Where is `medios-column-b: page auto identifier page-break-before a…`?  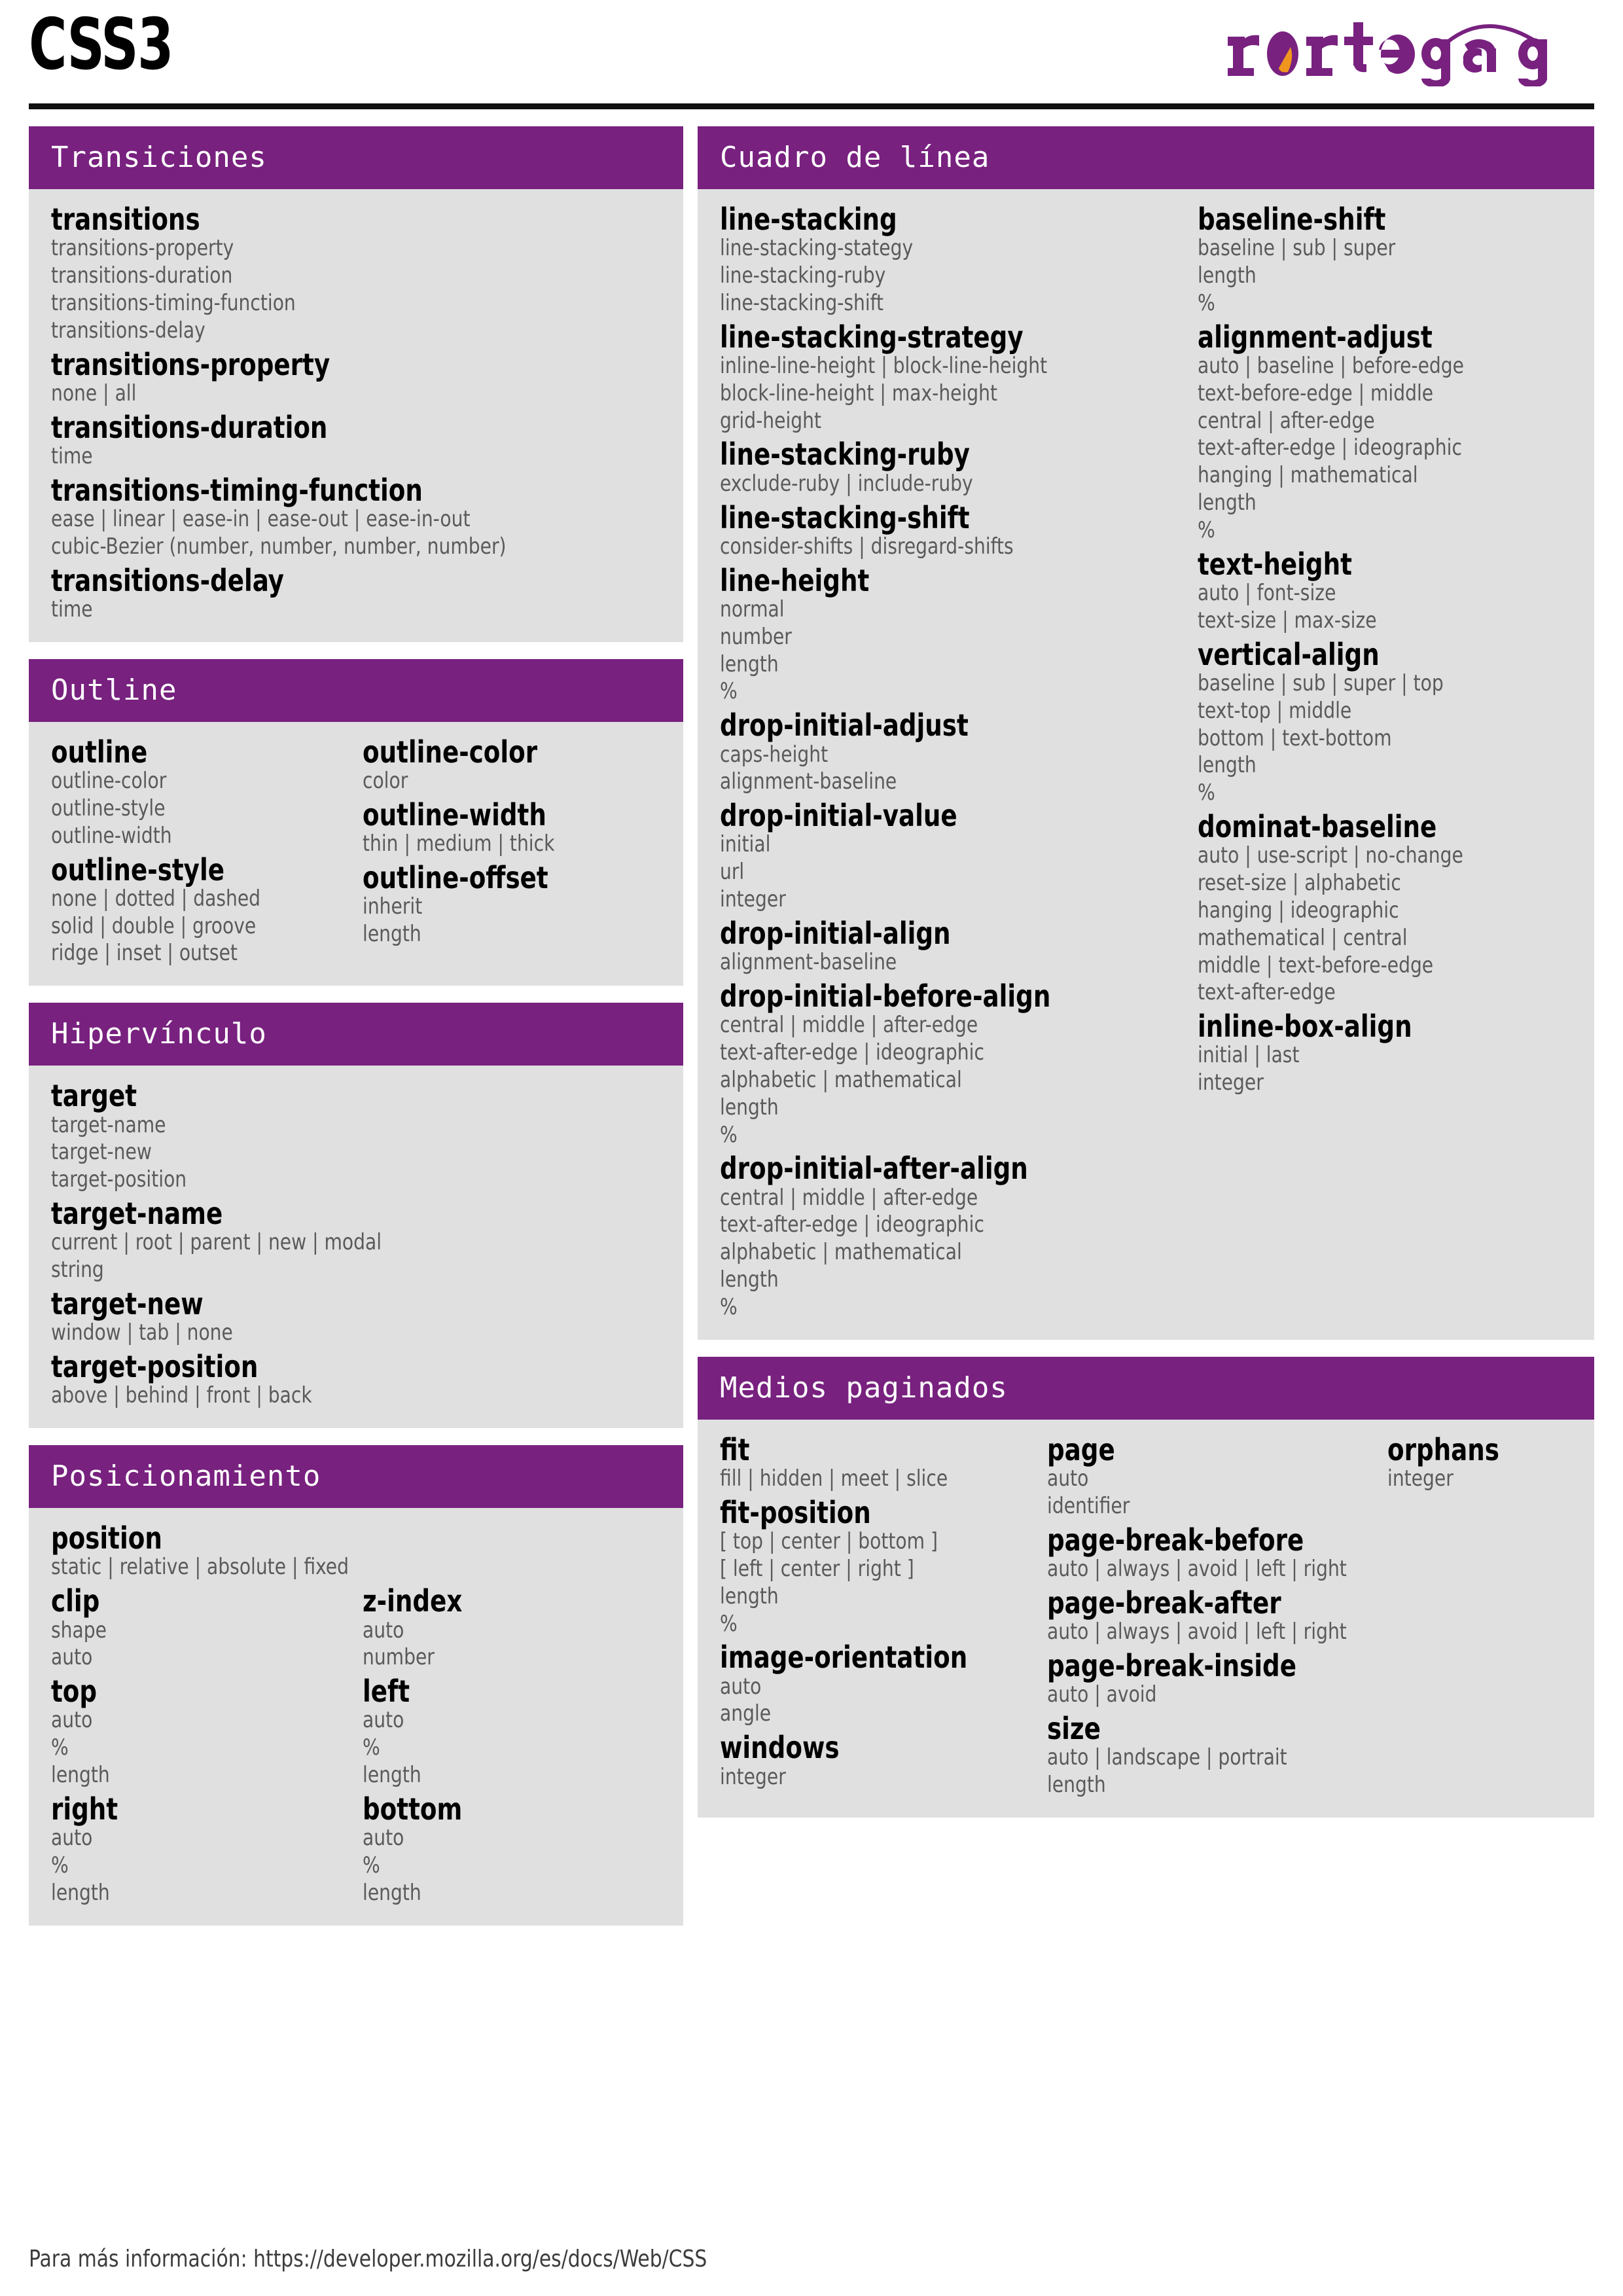 medios-column-b: page auto identifier page-break-before a… is located at coordinates (1217, 1614).